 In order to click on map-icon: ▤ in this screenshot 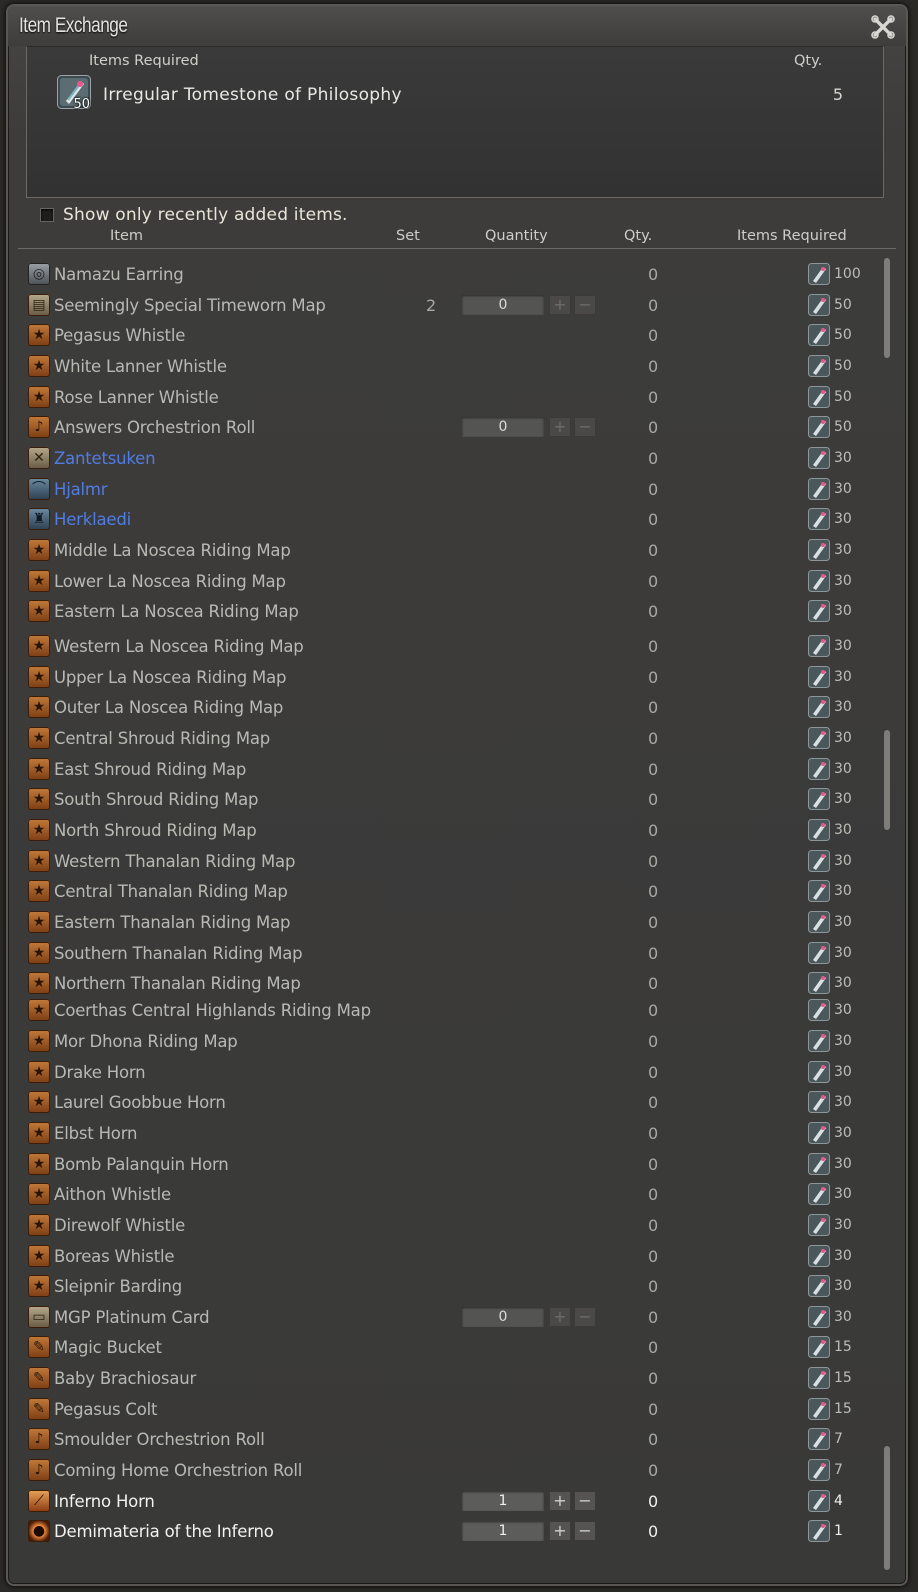, I will do `click(39, 304)`.